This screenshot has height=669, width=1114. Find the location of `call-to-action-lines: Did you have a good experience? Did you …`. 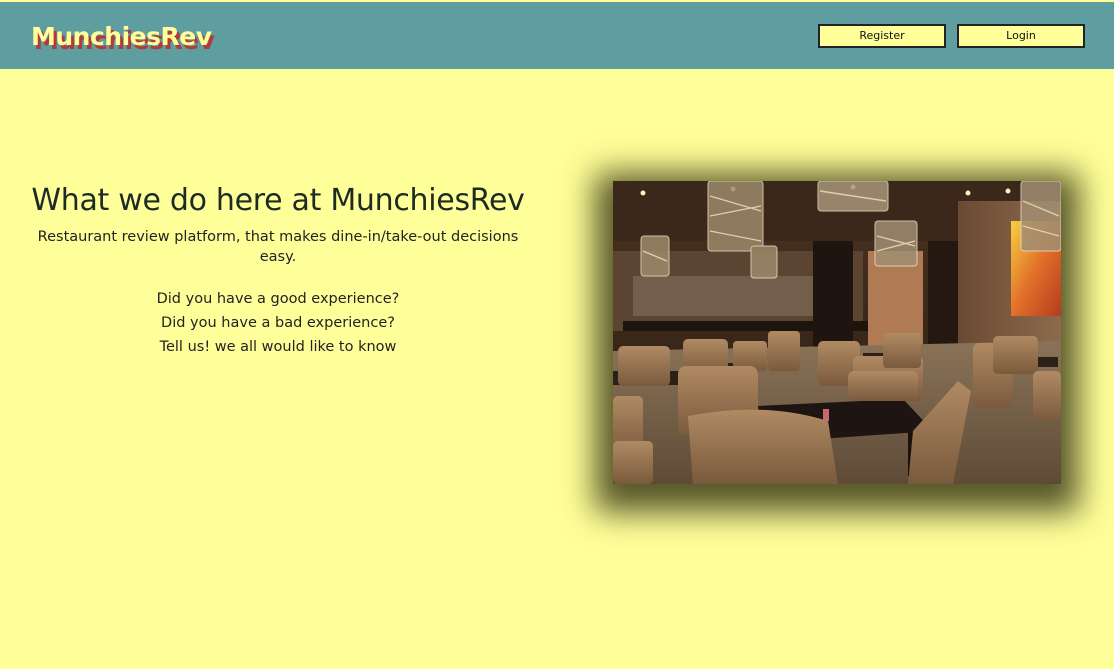

call-to-action-lines: Did you have a good experience? Did you … is located at coordinates (278, 323).